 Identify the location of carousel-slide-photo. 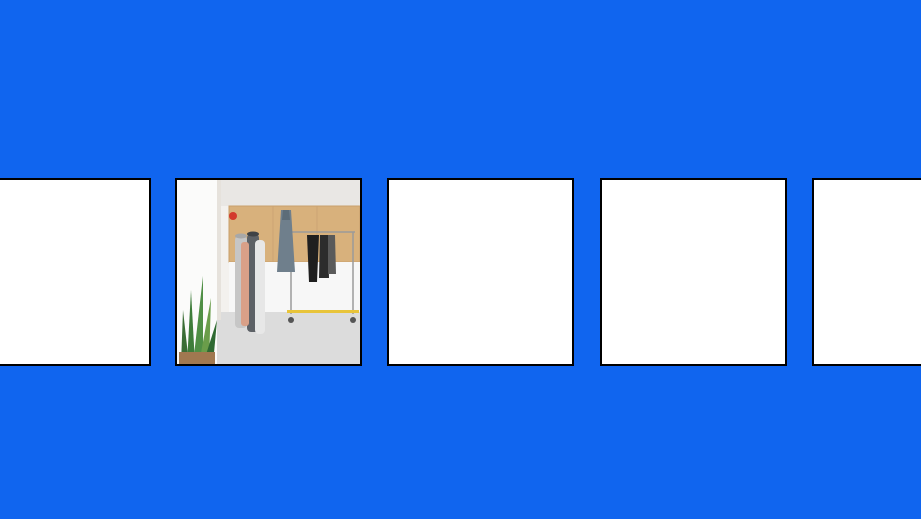
(268, 272).